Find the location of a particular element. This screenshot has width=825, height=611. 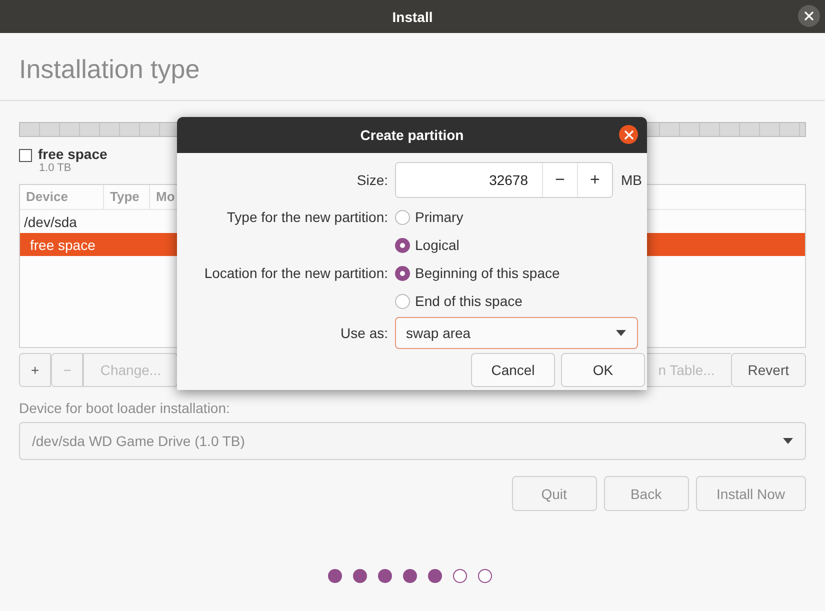

radio-option: Beginning of this space is located at coordinates (518, 273).